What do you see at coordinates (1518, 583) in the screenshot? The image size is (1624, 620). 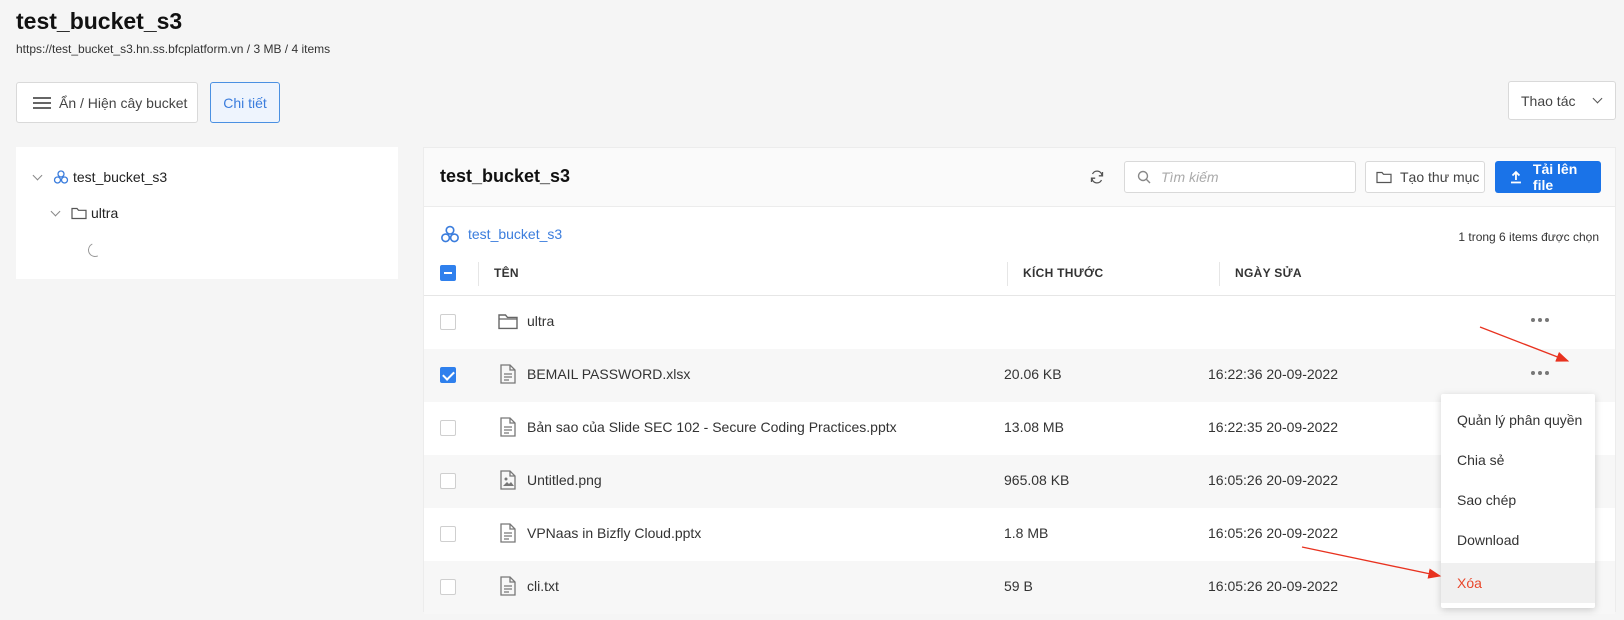 I see `menu-item-delete: Xóa` at bounding box center [1518, 583].